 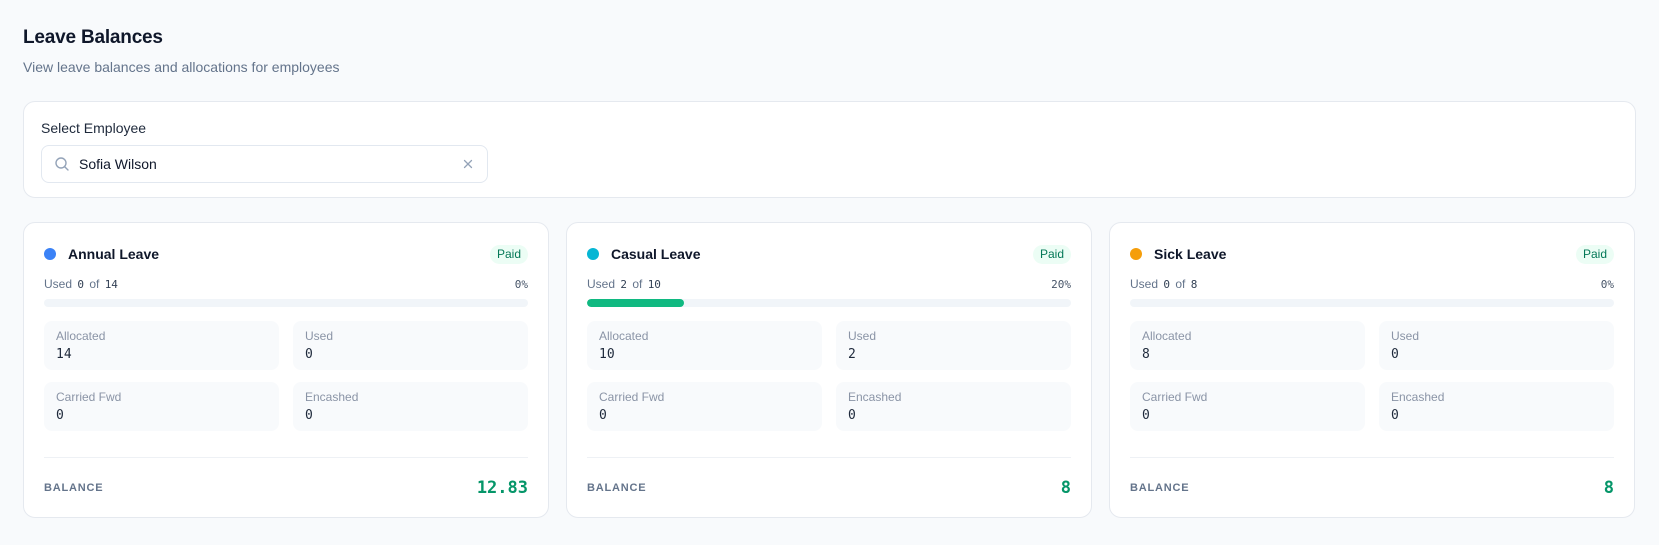 What do you see at coordinates (286, 284) in the screenshot?
I see `usage-summary: Used 0 of 14 0%` at bounding box center [286, 284].